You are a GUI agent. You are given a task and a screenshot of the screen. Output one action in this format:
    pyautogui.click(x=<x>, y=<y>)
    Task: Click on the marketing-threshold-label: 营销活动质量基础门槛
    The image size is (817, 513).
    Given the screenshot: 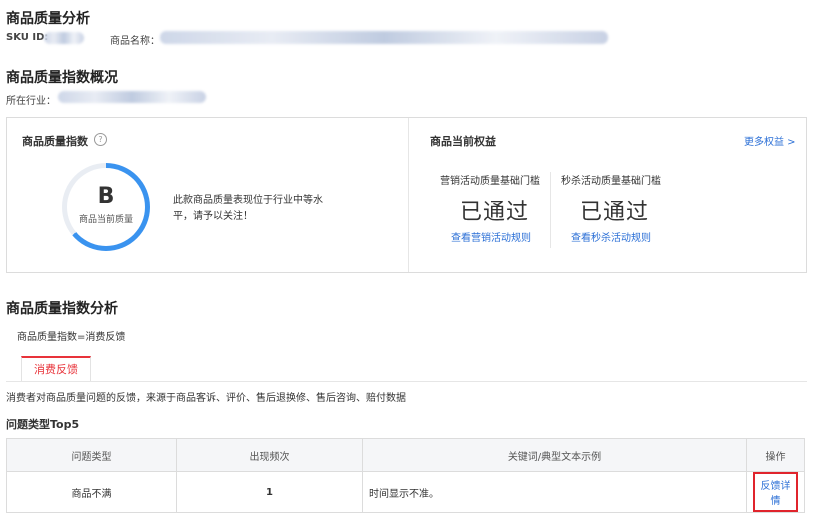 What is the action you would take?
    pyautogui.click(x=490, y=181)
    